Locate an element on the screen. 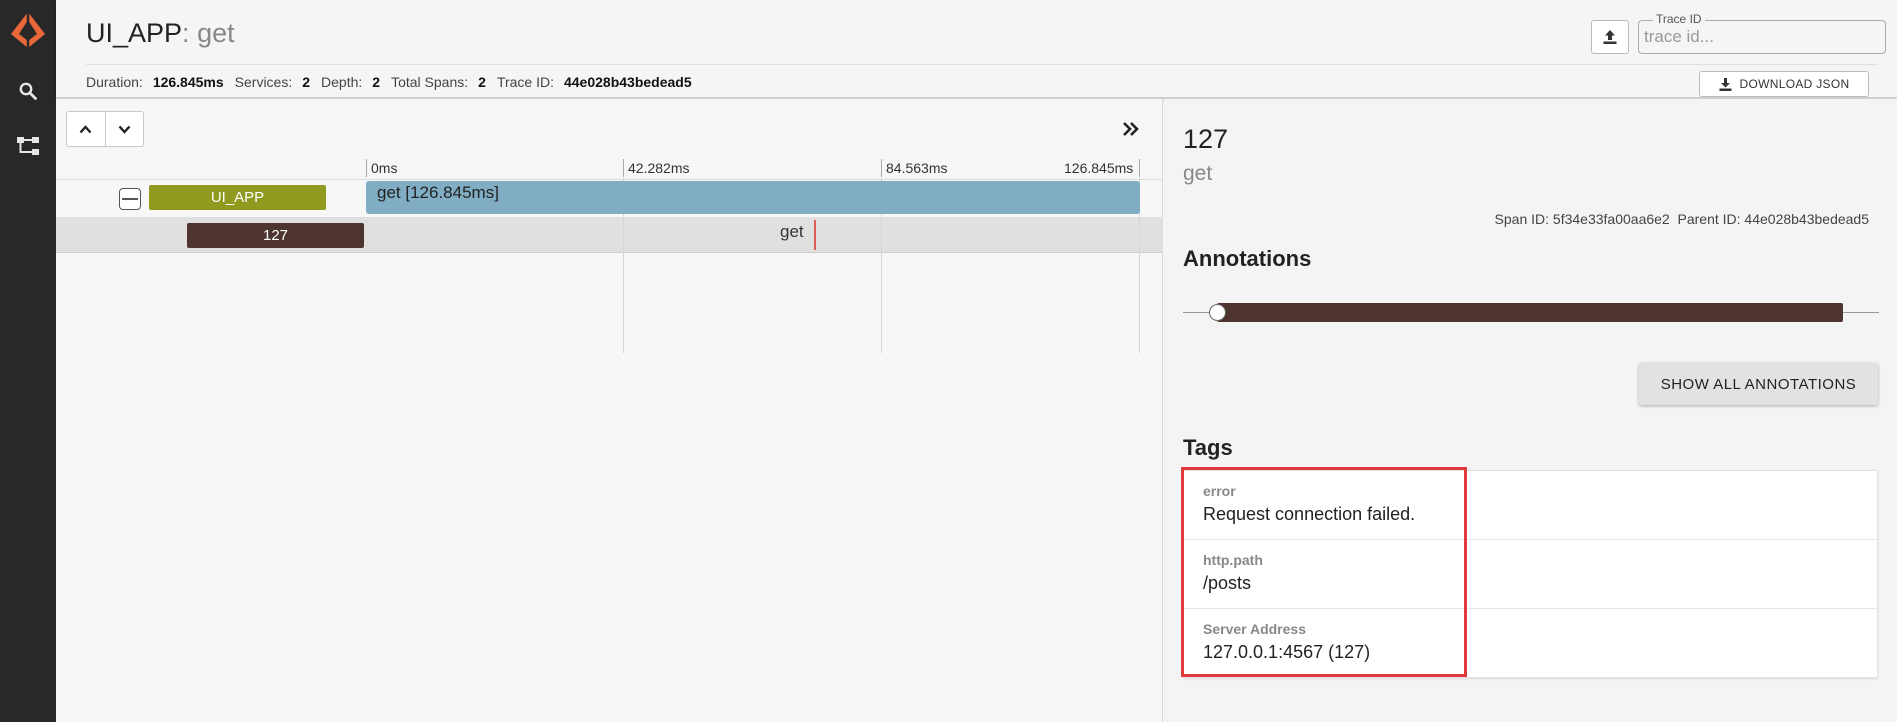 Image resolution: width=1897 pixels, height=722 pixels. service-badge-label: UI_APP is located at coordinates (237, 197).